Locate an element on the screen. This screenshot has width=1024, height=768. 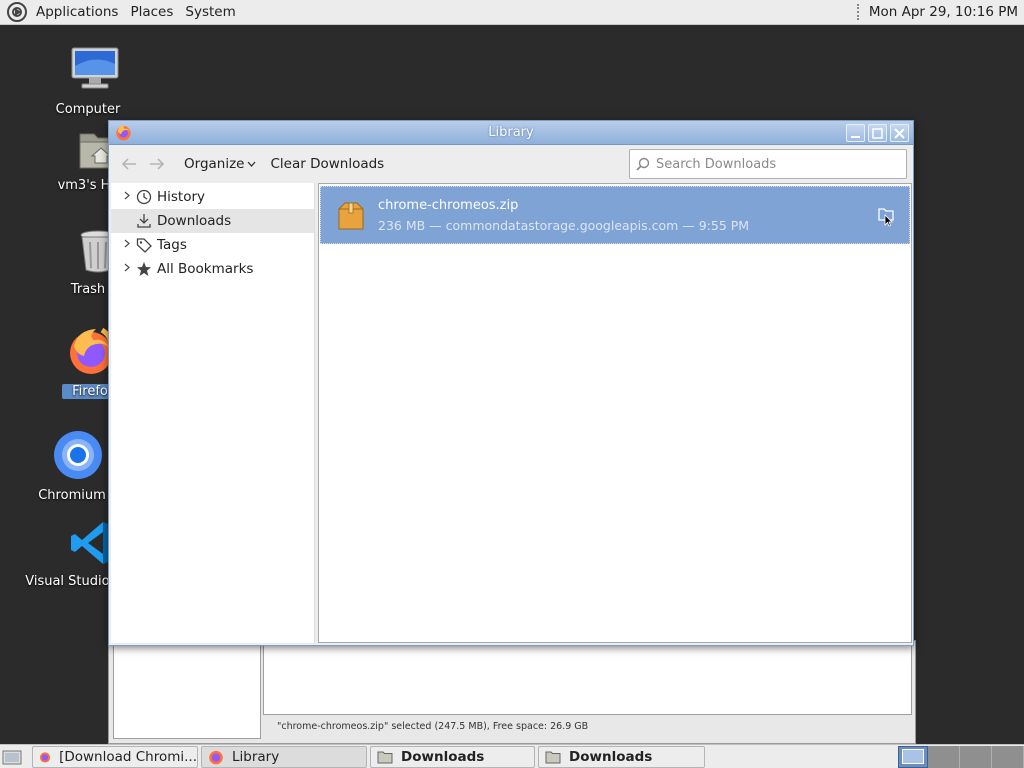
download-icon is located at coordinates (144, 221).